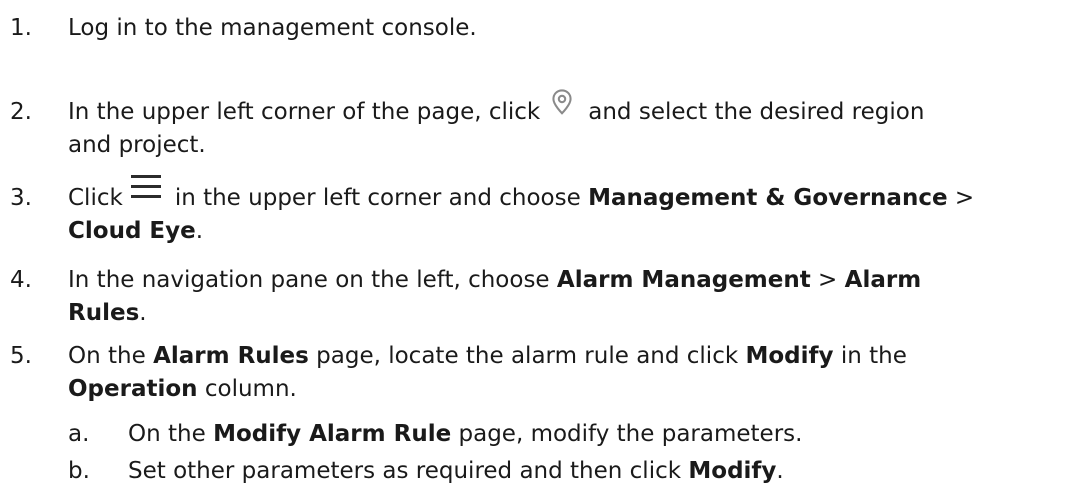 Image resolution: width=1077 pixels, height=492 pixels. What do you see at coordinates (21, 280) in the screenshot?
I see `step-number: 4.` at bounding box center [21, 280].